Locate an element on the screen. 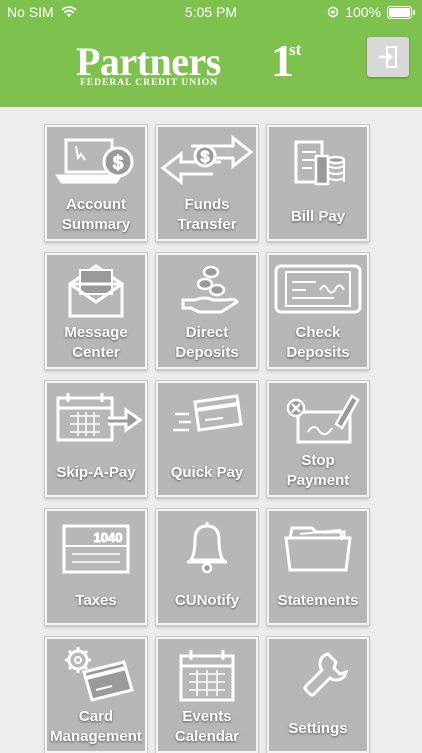  menu-skip-a-pay: Skip-A-Pay is located at coordinates (96, 439).